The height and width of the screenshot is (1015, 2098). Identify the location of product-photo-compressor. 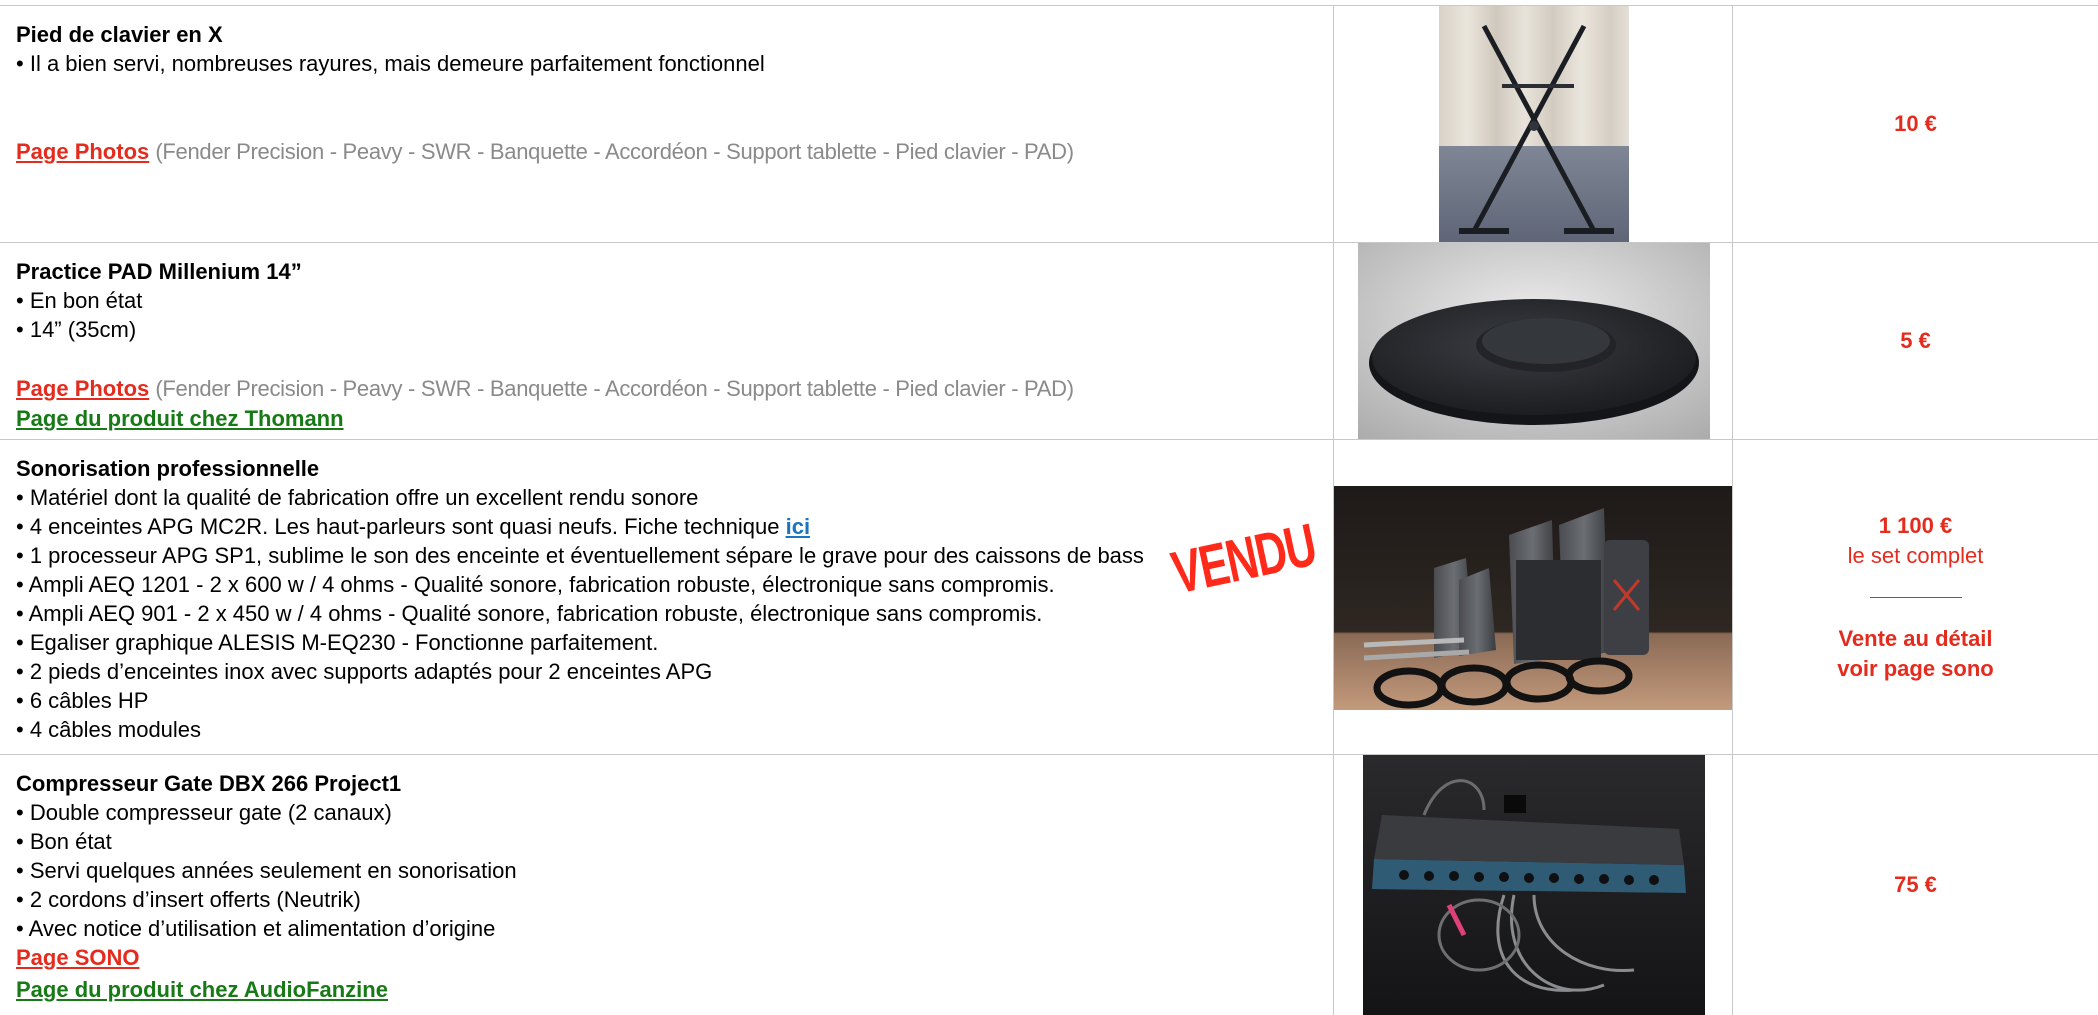
(1533, 885).